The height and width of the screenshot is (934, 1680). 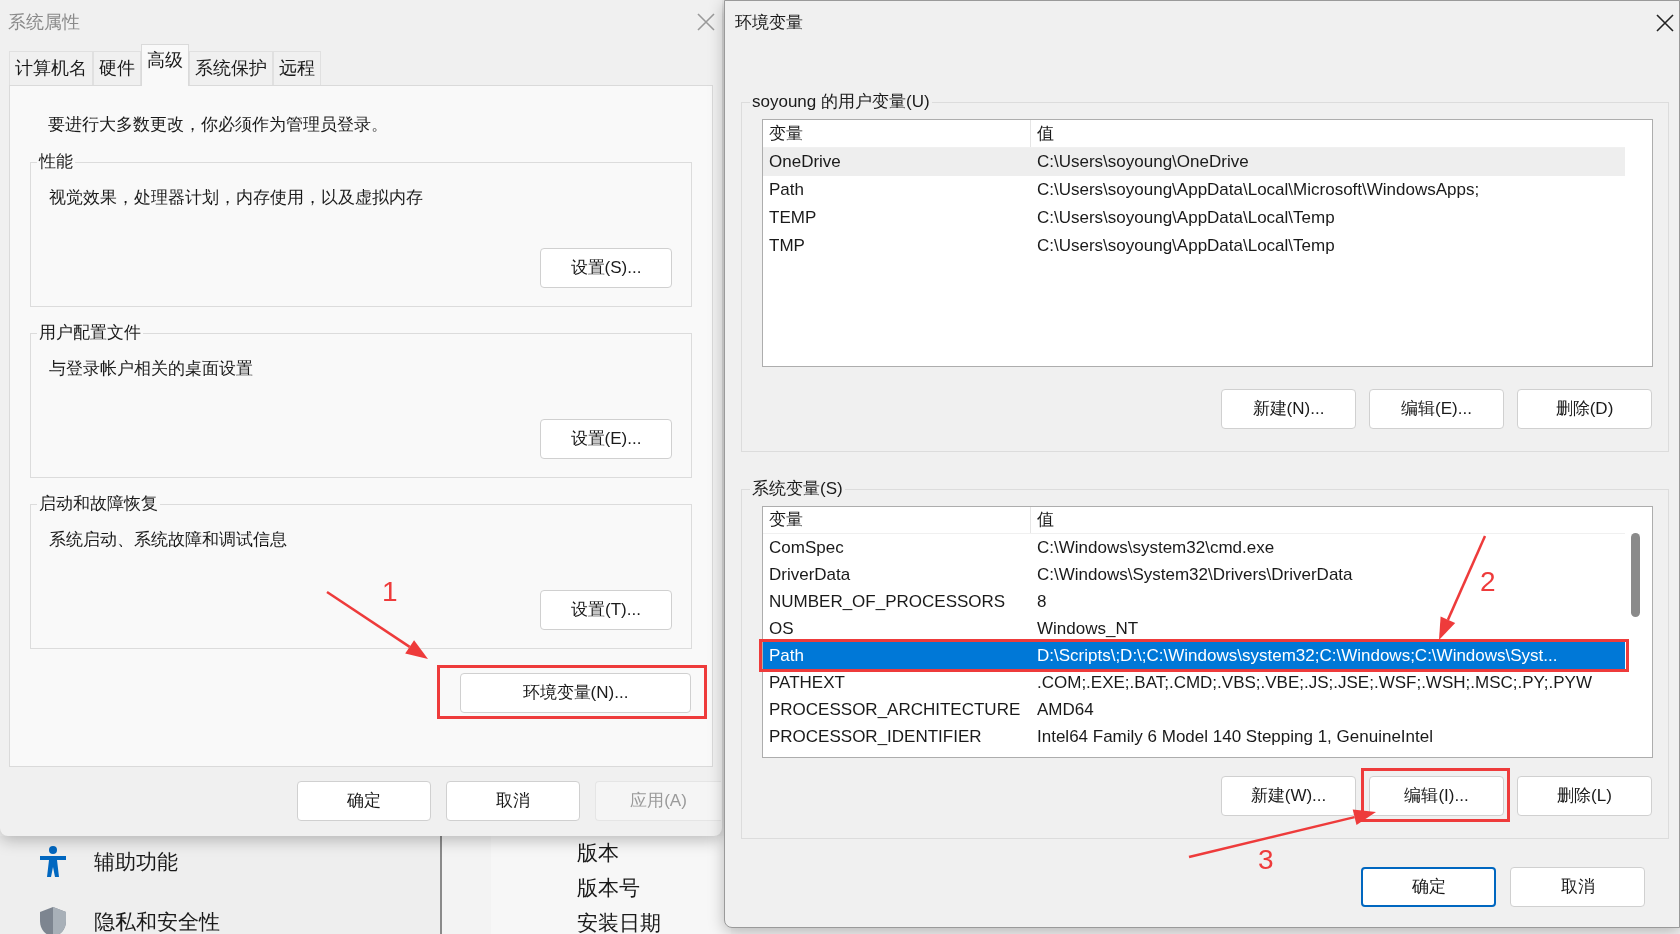 What do you see at coordinates (1142, 162) in the screenshot?
I see `variable-value: C:\Users\soyoung\OneDrive` at bounding box center [1142, 162].